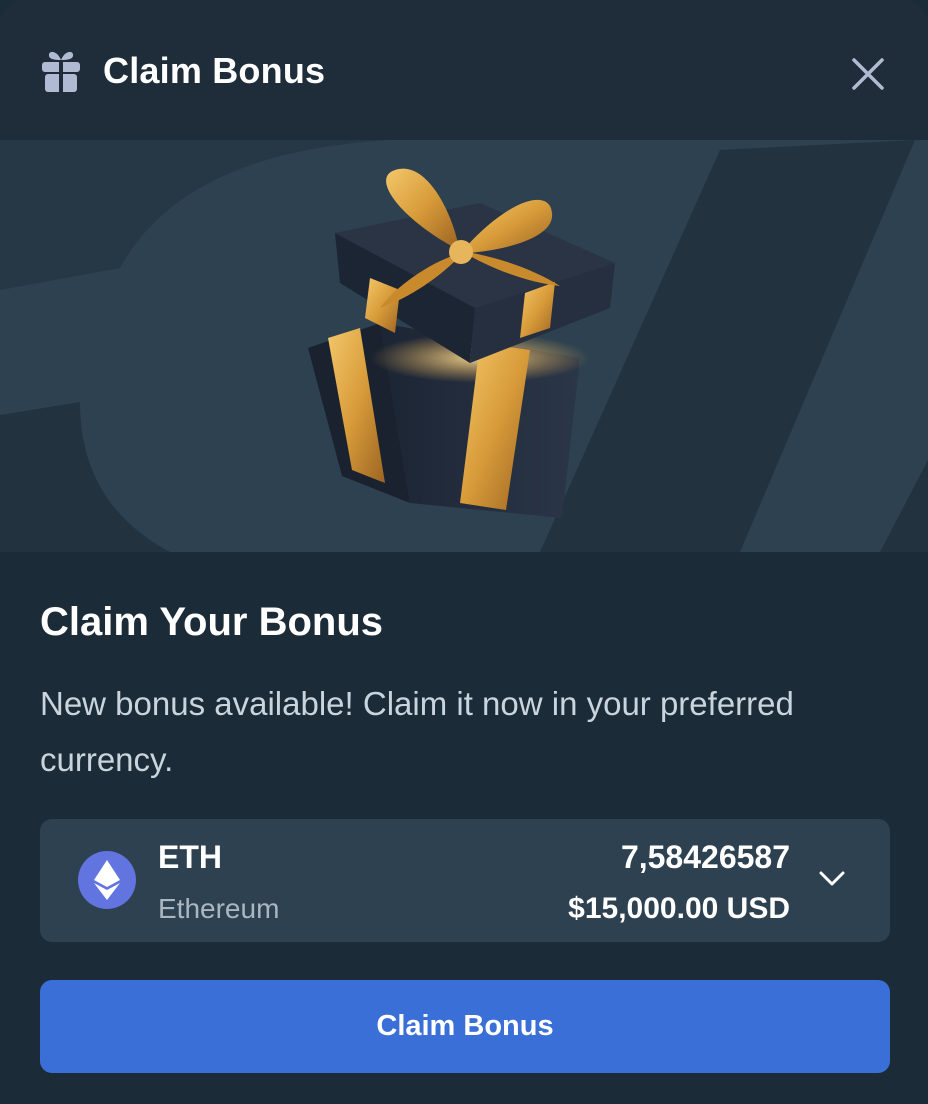  What do you see at coordinates (464, 70) in the screenshot?
I see `modal-header: Claim Bonus` at bounding box center [464, 70].